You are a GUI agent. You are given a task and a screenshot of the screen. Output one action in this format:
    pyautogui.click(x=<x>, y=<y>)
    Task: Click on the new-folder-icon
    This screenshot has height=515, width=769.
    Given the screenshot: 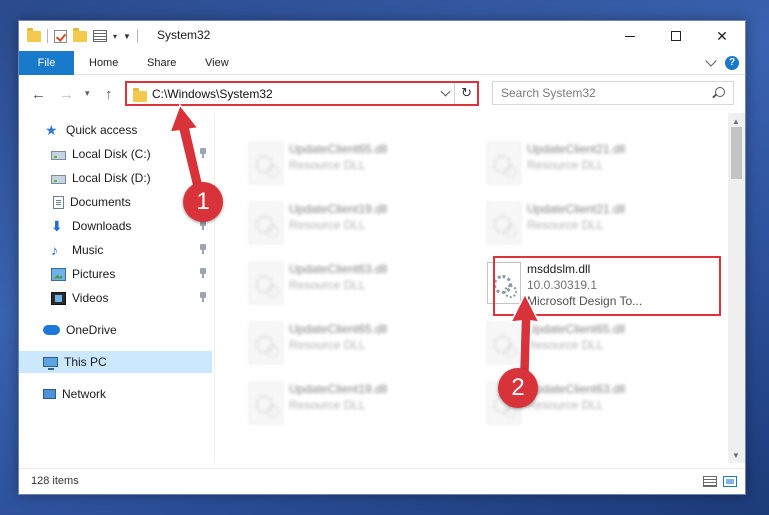 What is the action you would take?
    pyautogui.click(x=80, y=34)
    